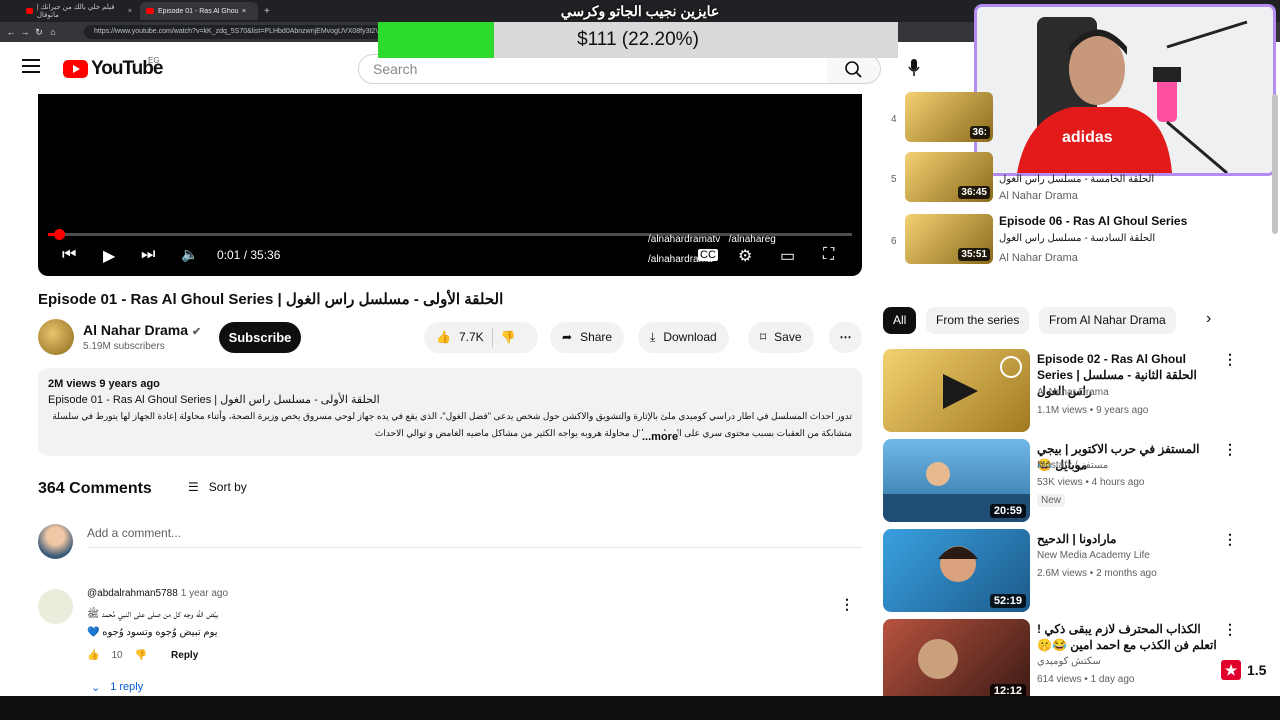 The width and height of the screenshot is (1280, 720). What do you see at coordinates (974, 254) in the screenshot?
I see `playlist-duration: 35:51` at bounding box center [974, 254].